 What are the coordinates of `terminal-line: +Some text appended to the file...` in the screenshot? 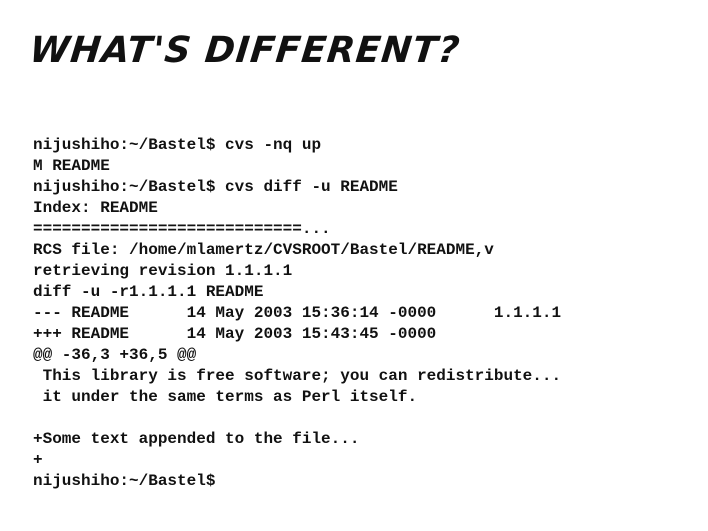 It's located at (196, 439).